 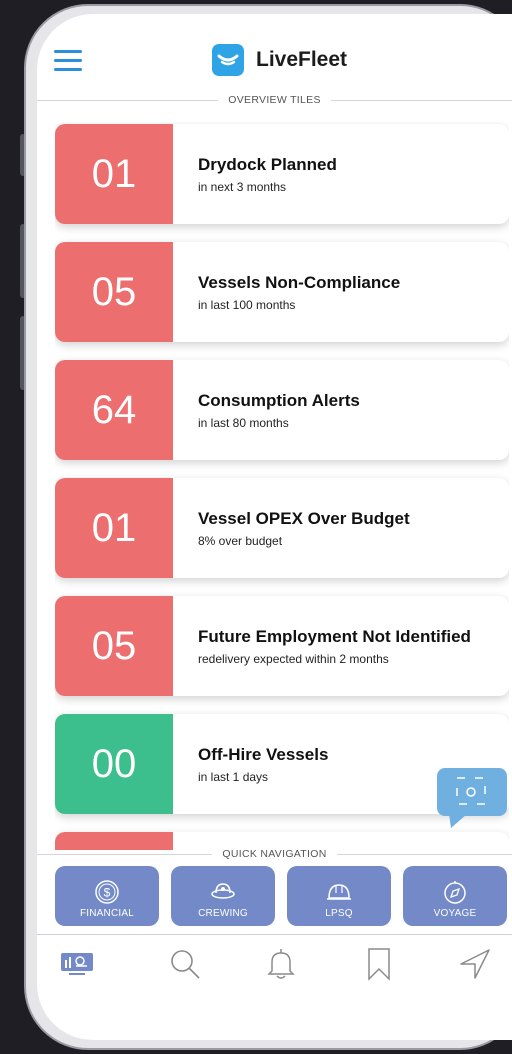 I want to click on quick-nav-label: LPSQ, so click(x=339, y=913).